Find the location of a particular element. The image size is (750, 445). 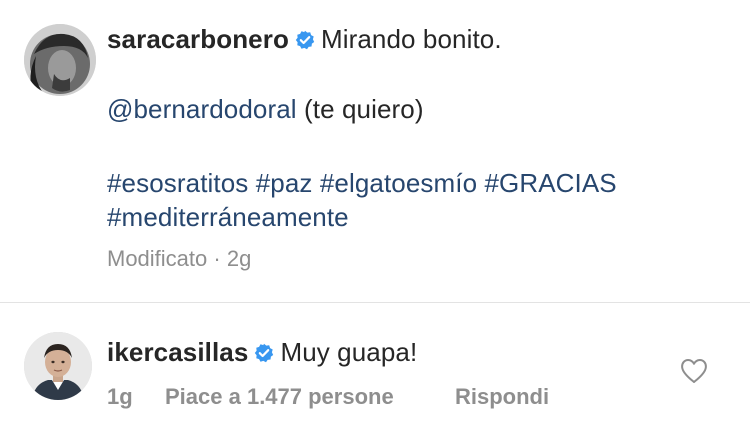

caption-text: Mirando bonito. is located at coordinates (411, 39).